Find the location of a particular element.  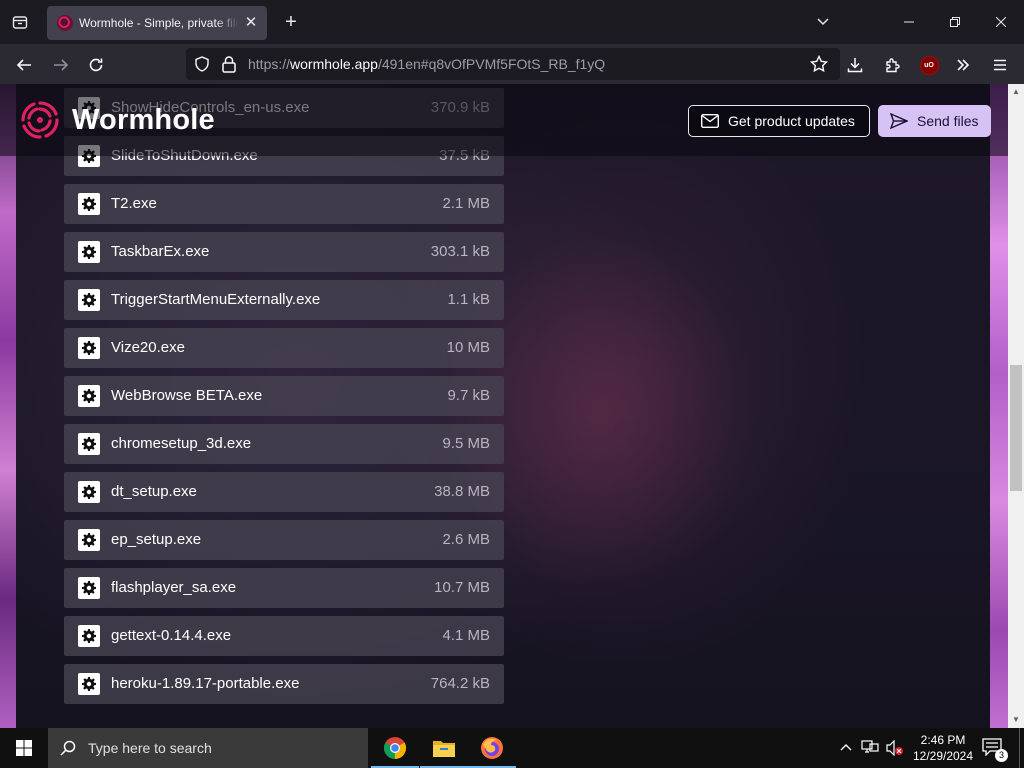

file-row: dt_setup.exe 38.8 MB is located at coordinates (284, 492).